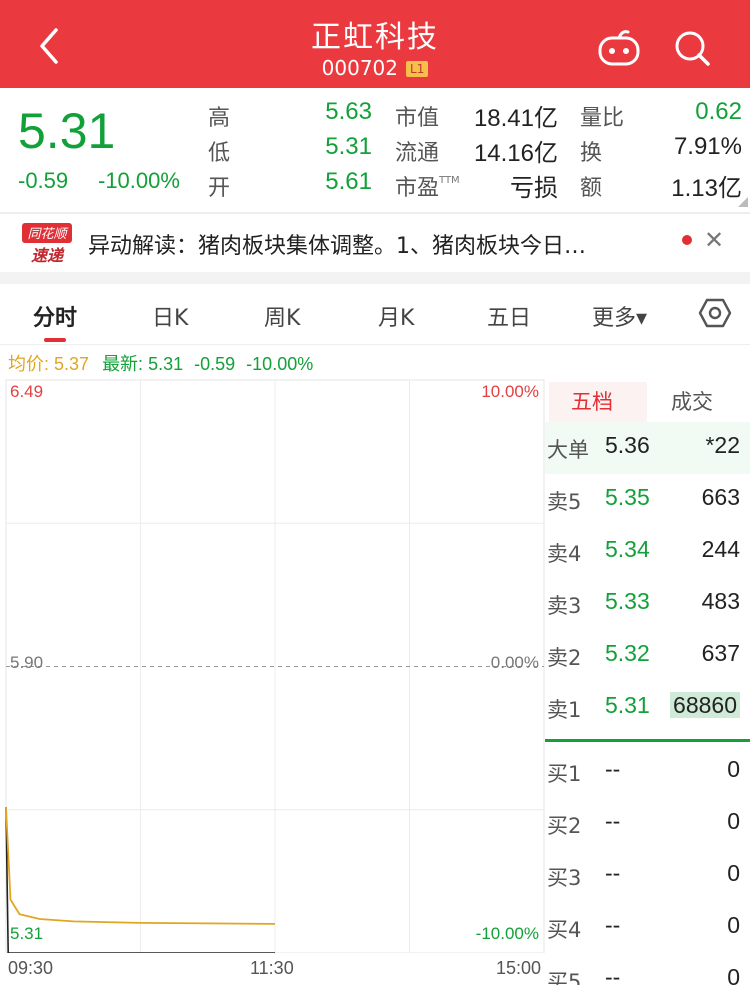 This screenshot has height=985, width=750. I want to click on mktcap-label: 市值, so click(417, 118).